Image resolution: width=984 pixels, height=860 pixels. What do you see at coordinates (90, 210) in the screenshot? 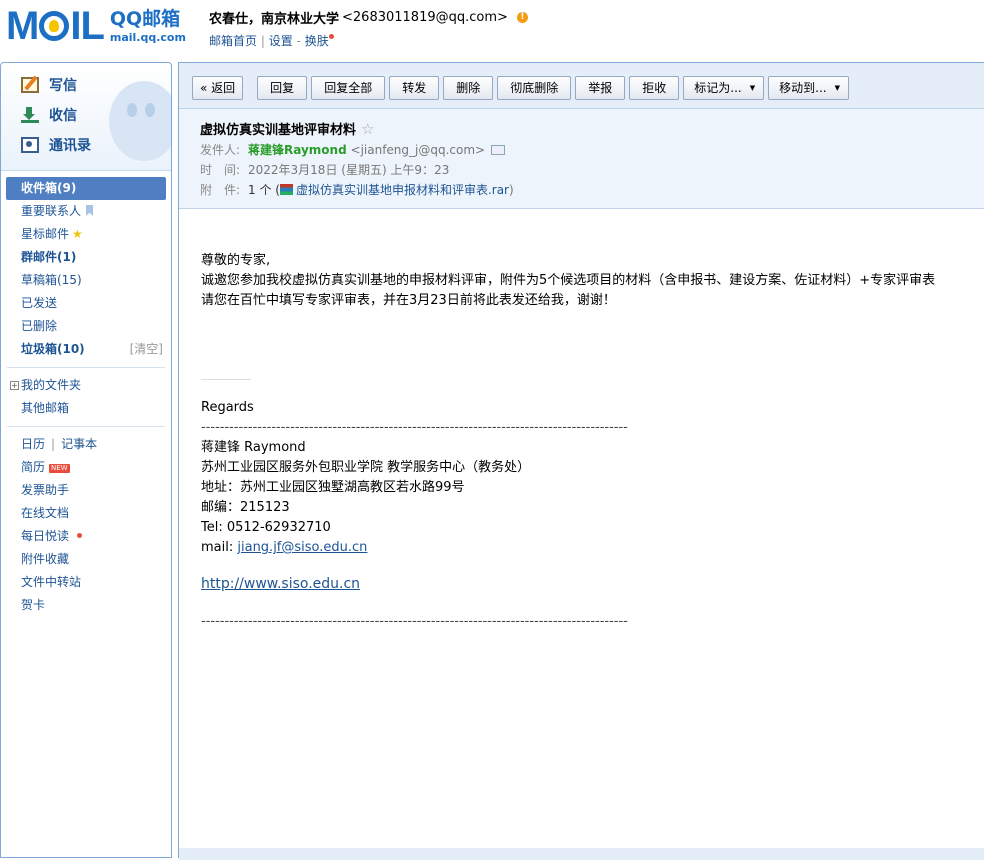
I see `bookmark-icon` at bounding box center [90, 210].